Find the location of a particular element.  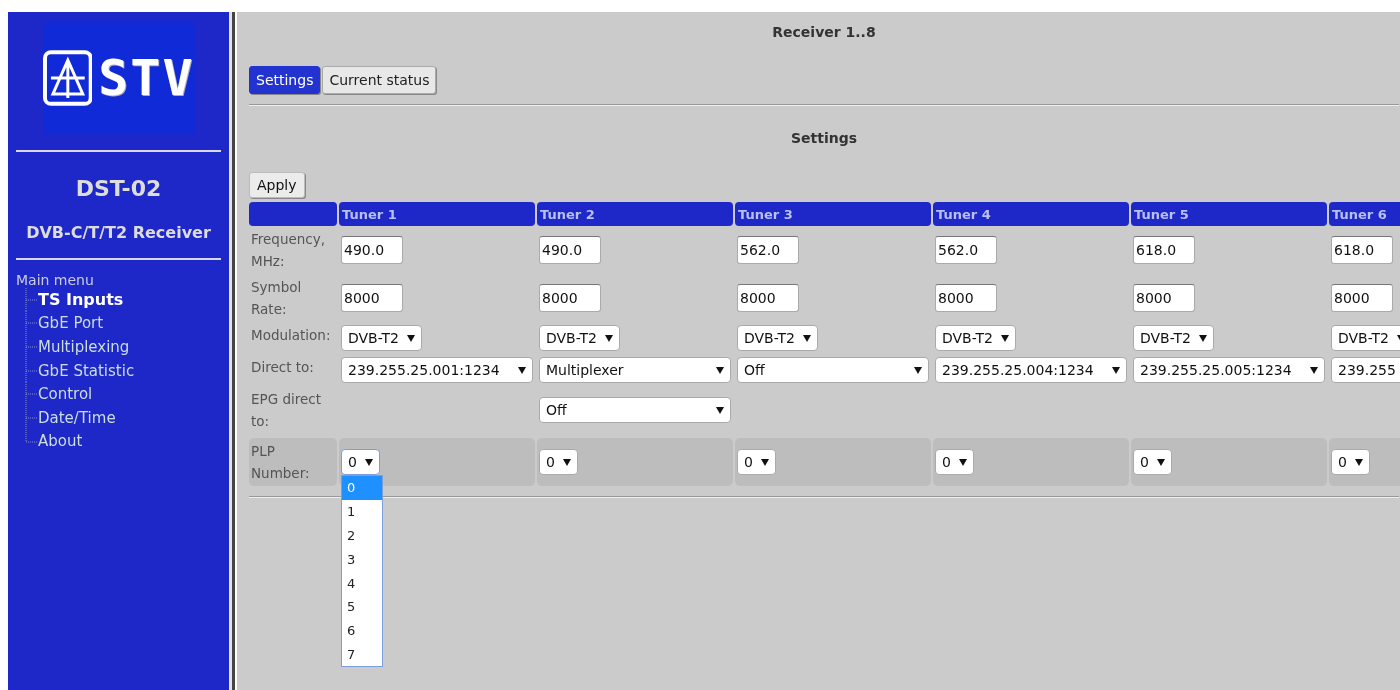

direct-to-select: 239.255.25.001:1234 is located at coordinates (437, 370).